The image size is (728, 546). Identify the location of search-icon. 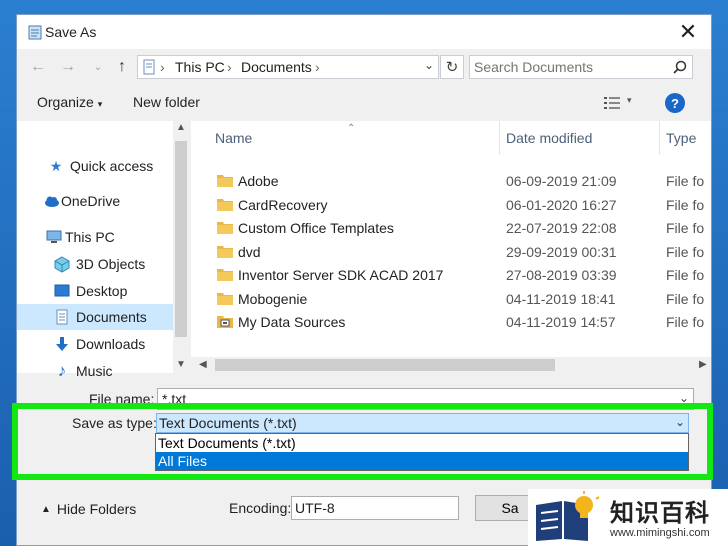
(680, 67).